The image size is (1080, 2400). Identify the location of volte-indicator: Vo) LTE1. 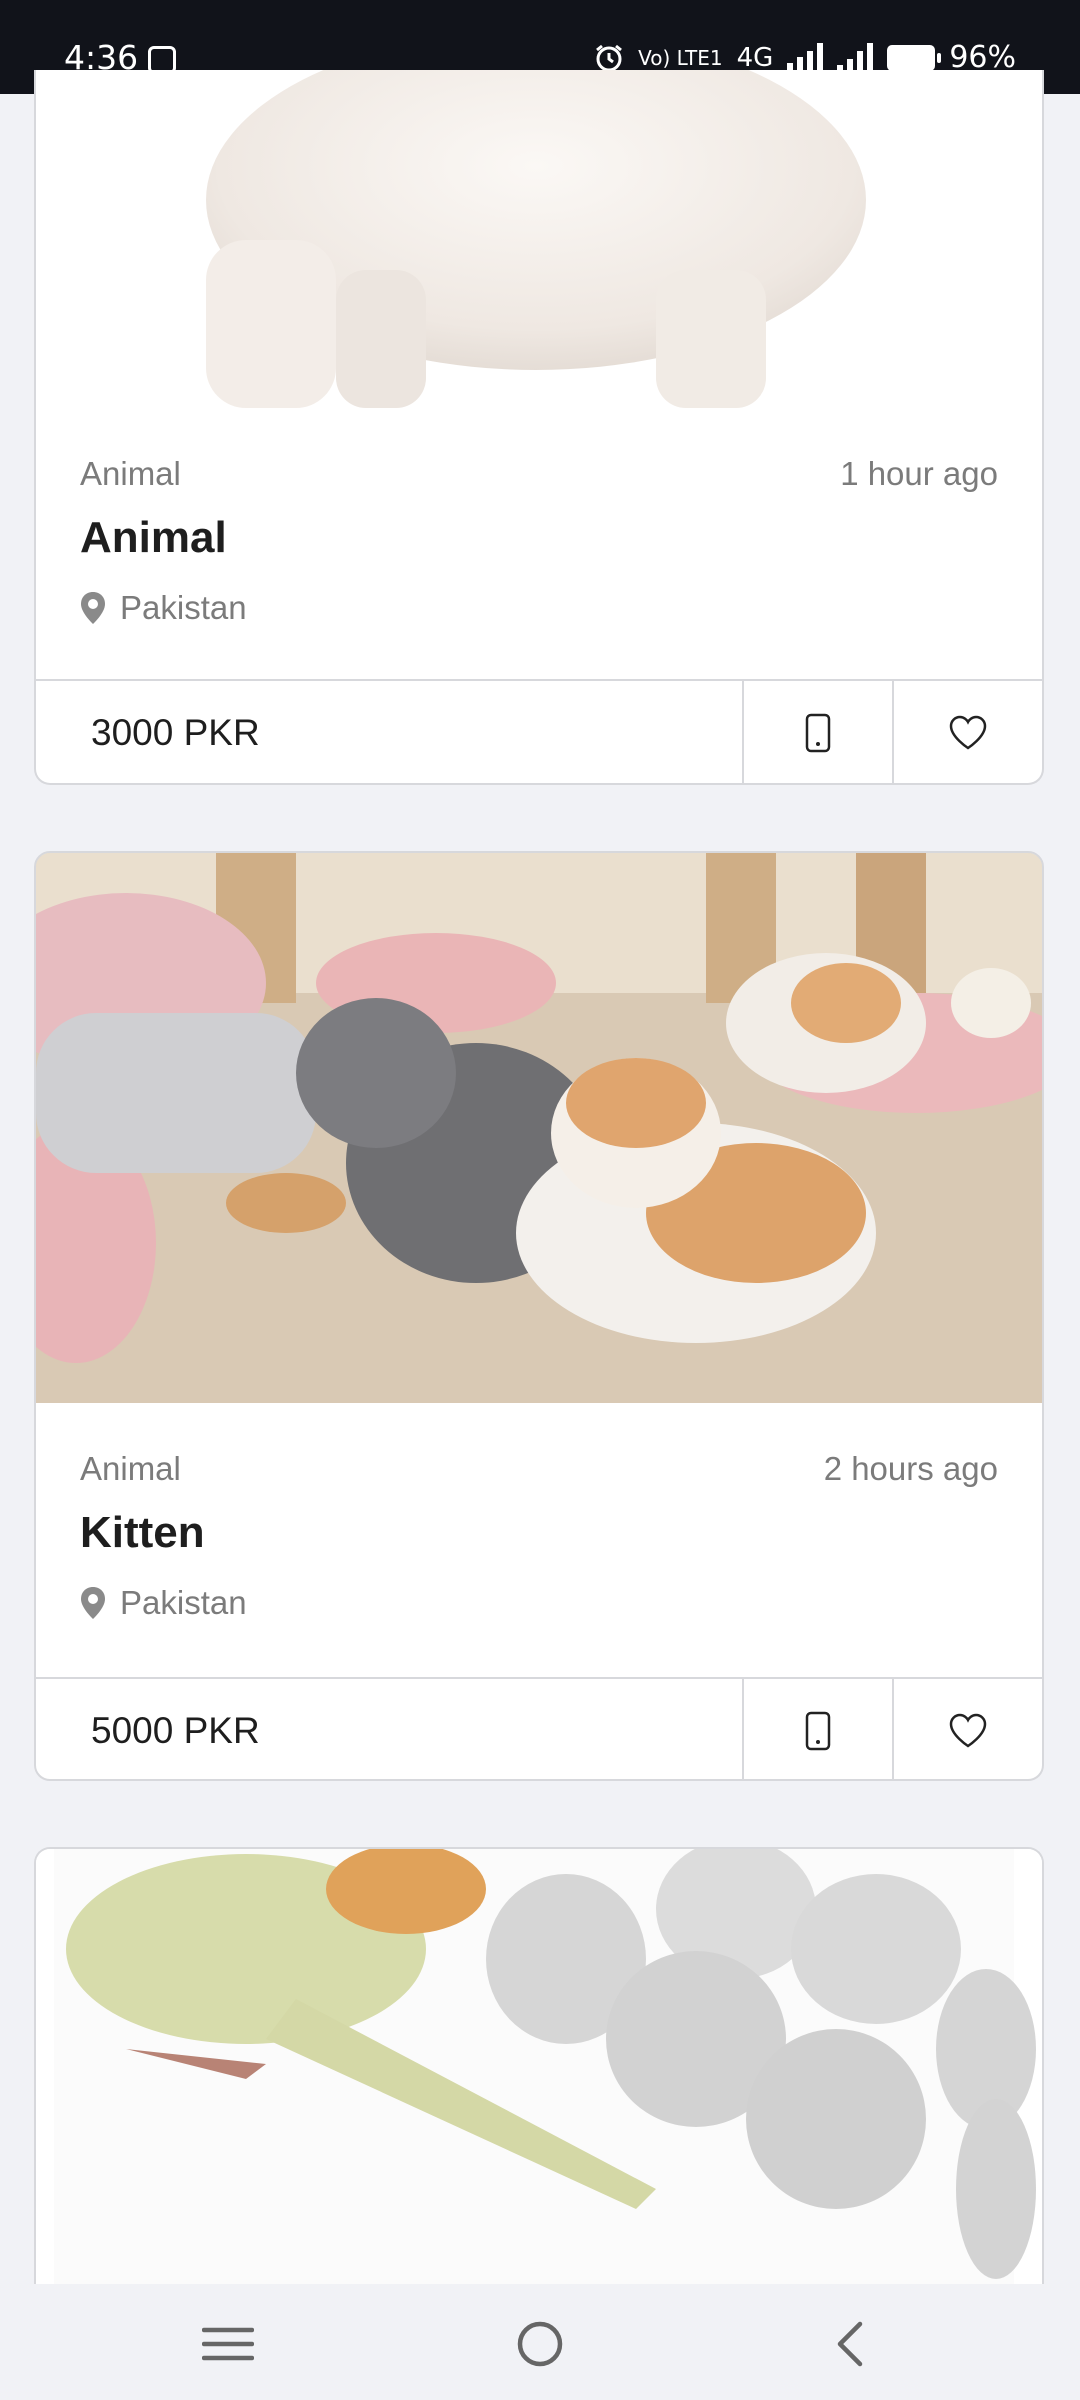
(680, 57).